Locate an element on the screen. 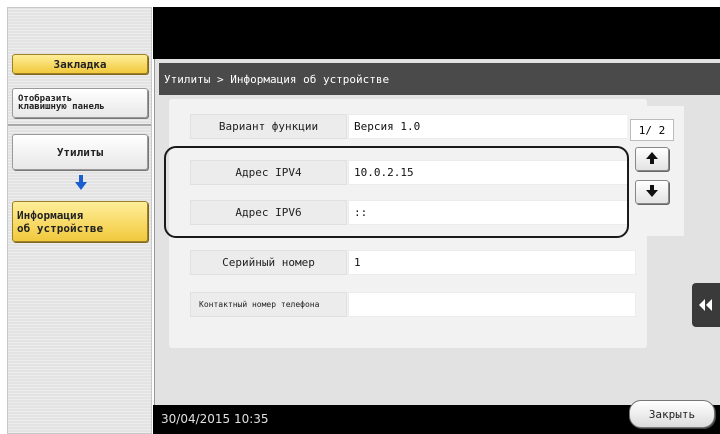 The width and height of the screenshot is (720, 434). ip-address-highlight is located at coordinates (396, 192).